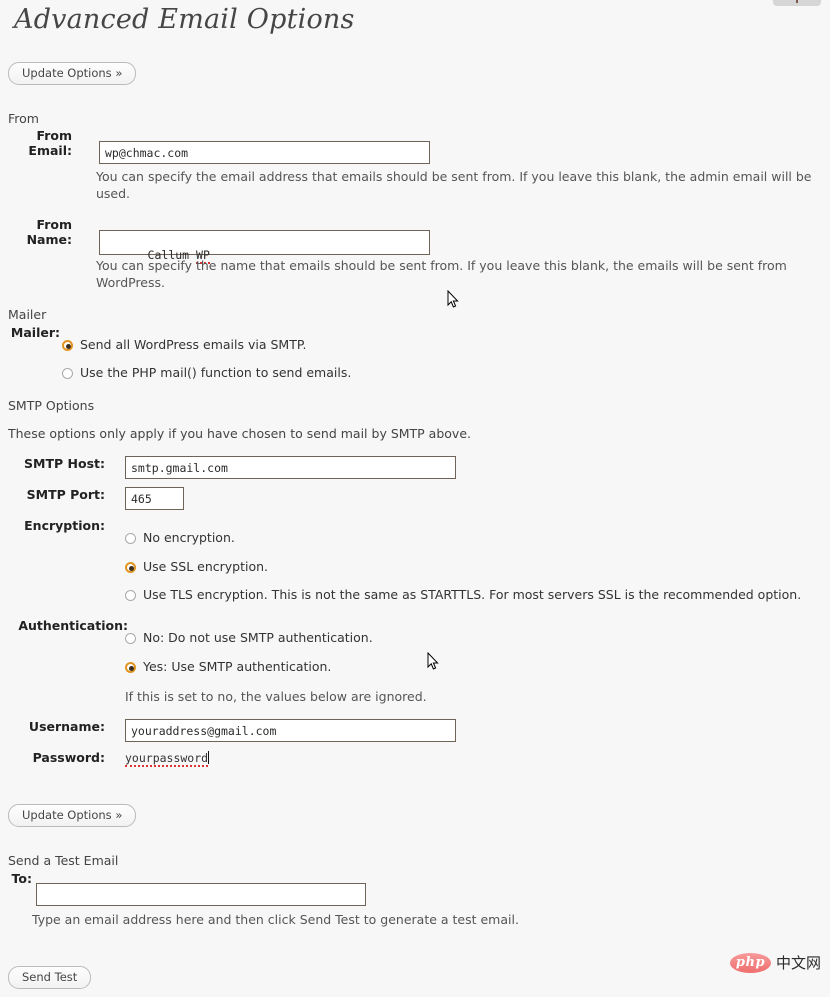 The height and width of the screenshot is (997, 830). What do you see at coordinates (264, 247) in the screenshot?
I see `from-name-input: Callum WP` at bounding box center [264, 247].